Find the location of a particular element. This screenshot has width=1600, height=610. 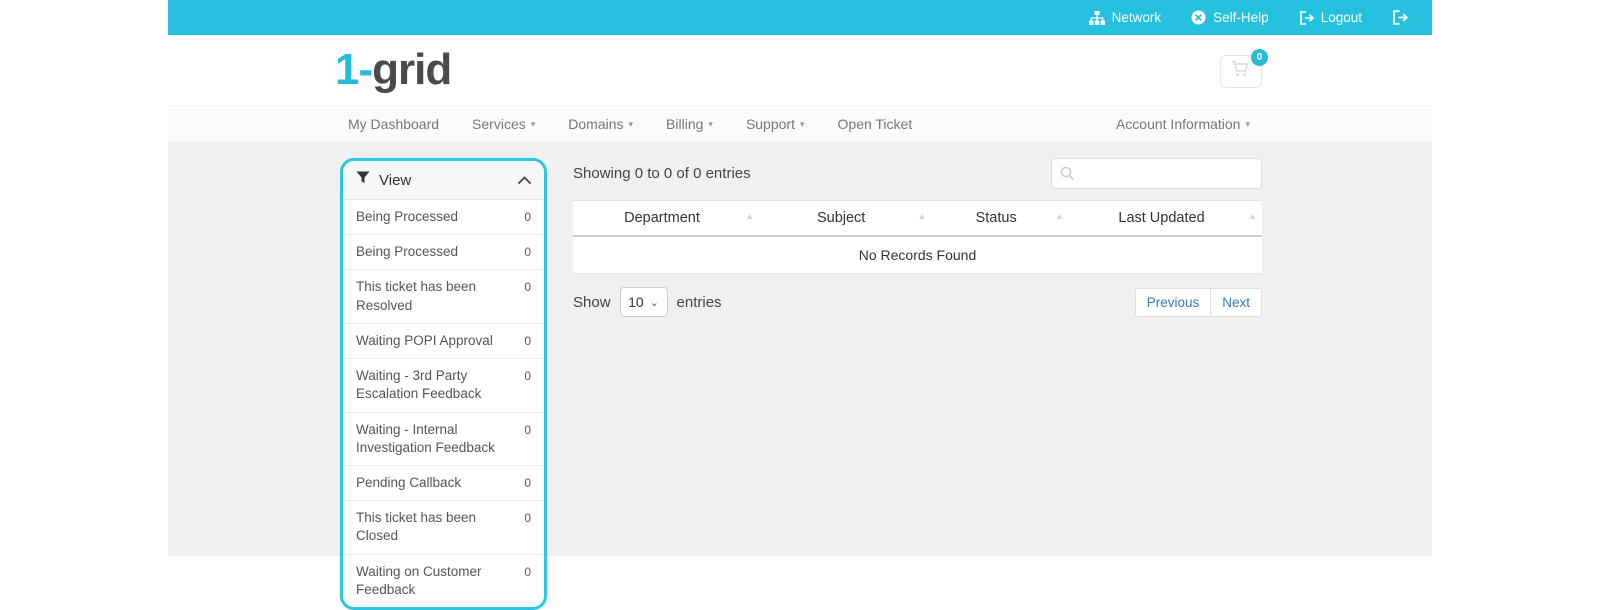

view-filter-closed: This ticket has been Closed 0 is located at coordinates (443, 528).